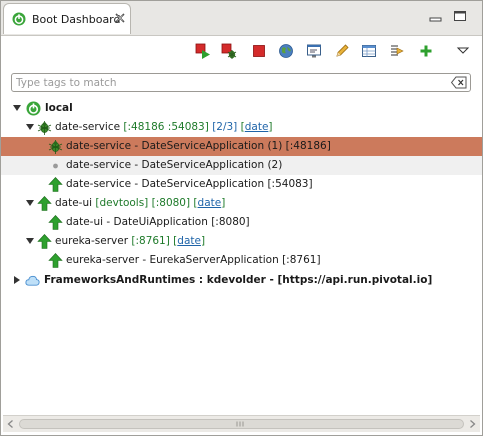 Image resolution: width=483 pixels, height=436 pixels. What do you see at coordinates (241, 203) in the screenshot?
I see `tree-node-date-ui: date-ui [devtools] [:8080] [date]` at bounding box center [241, 203].